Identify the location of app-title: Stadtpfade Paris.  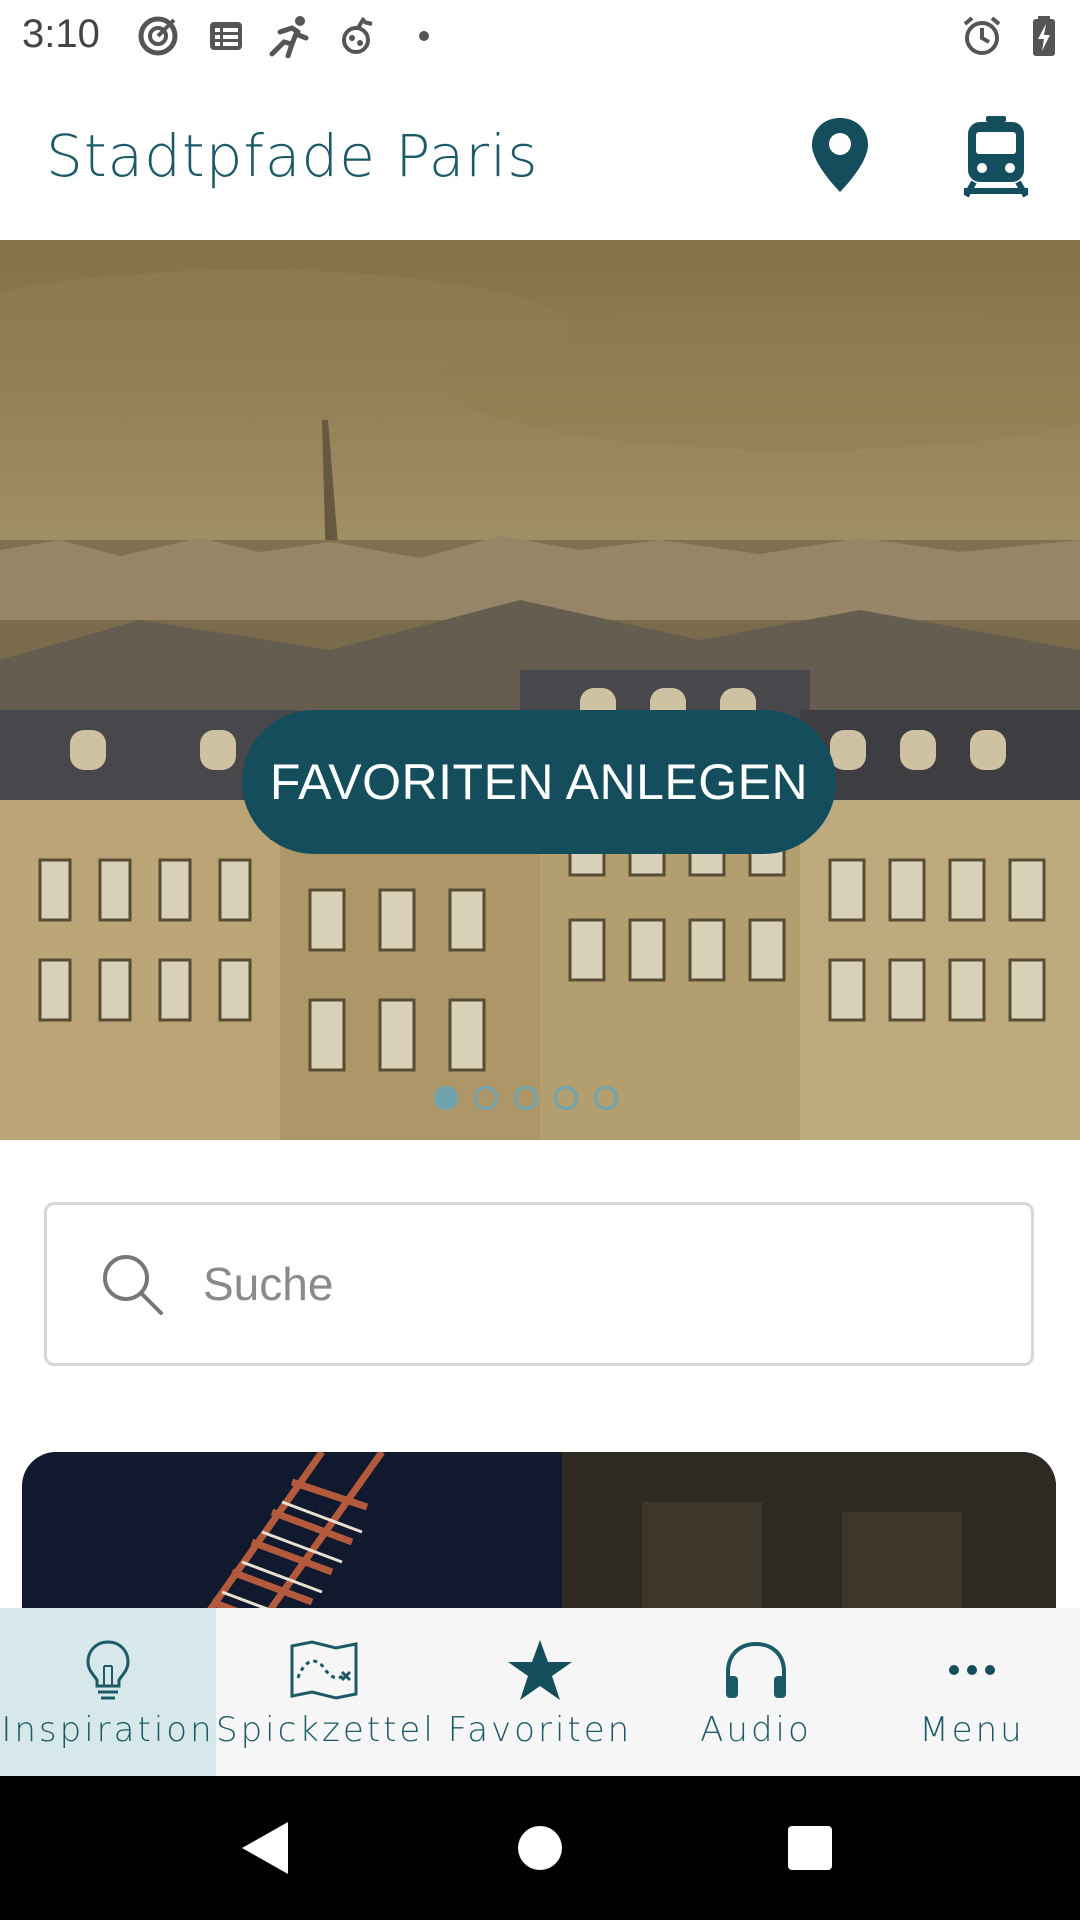
(292, 156).